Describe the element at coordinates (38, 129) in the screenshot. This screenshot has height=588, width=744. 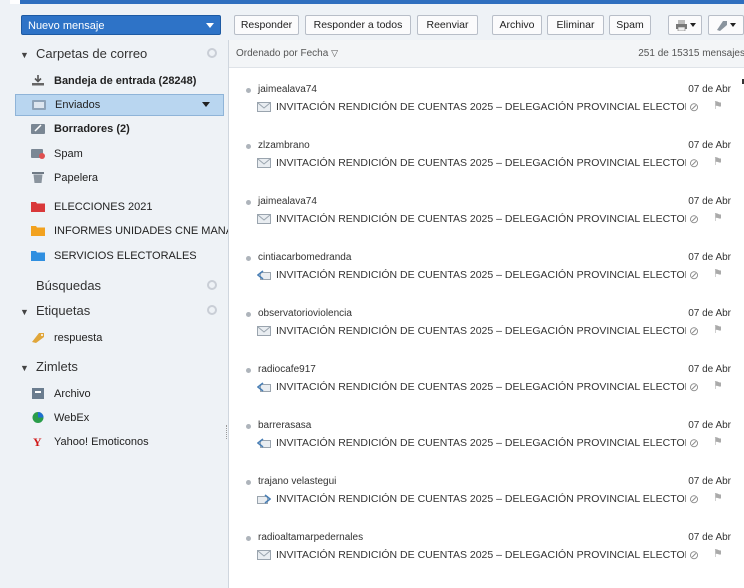
I see `drafts-icon` at that location.